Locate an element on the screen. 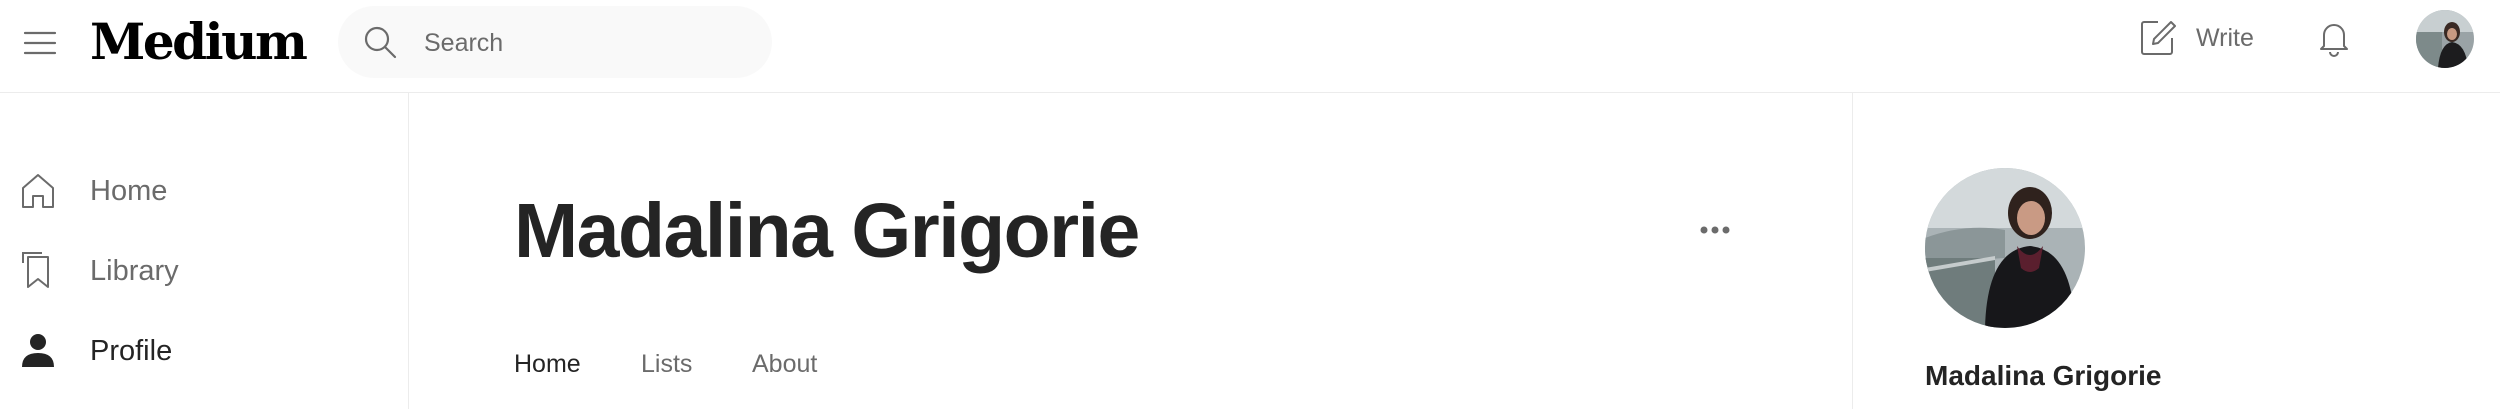 This screenshot has width=2500, height=409. sidebar-item-home: Home is located at coordinates (198, 191).